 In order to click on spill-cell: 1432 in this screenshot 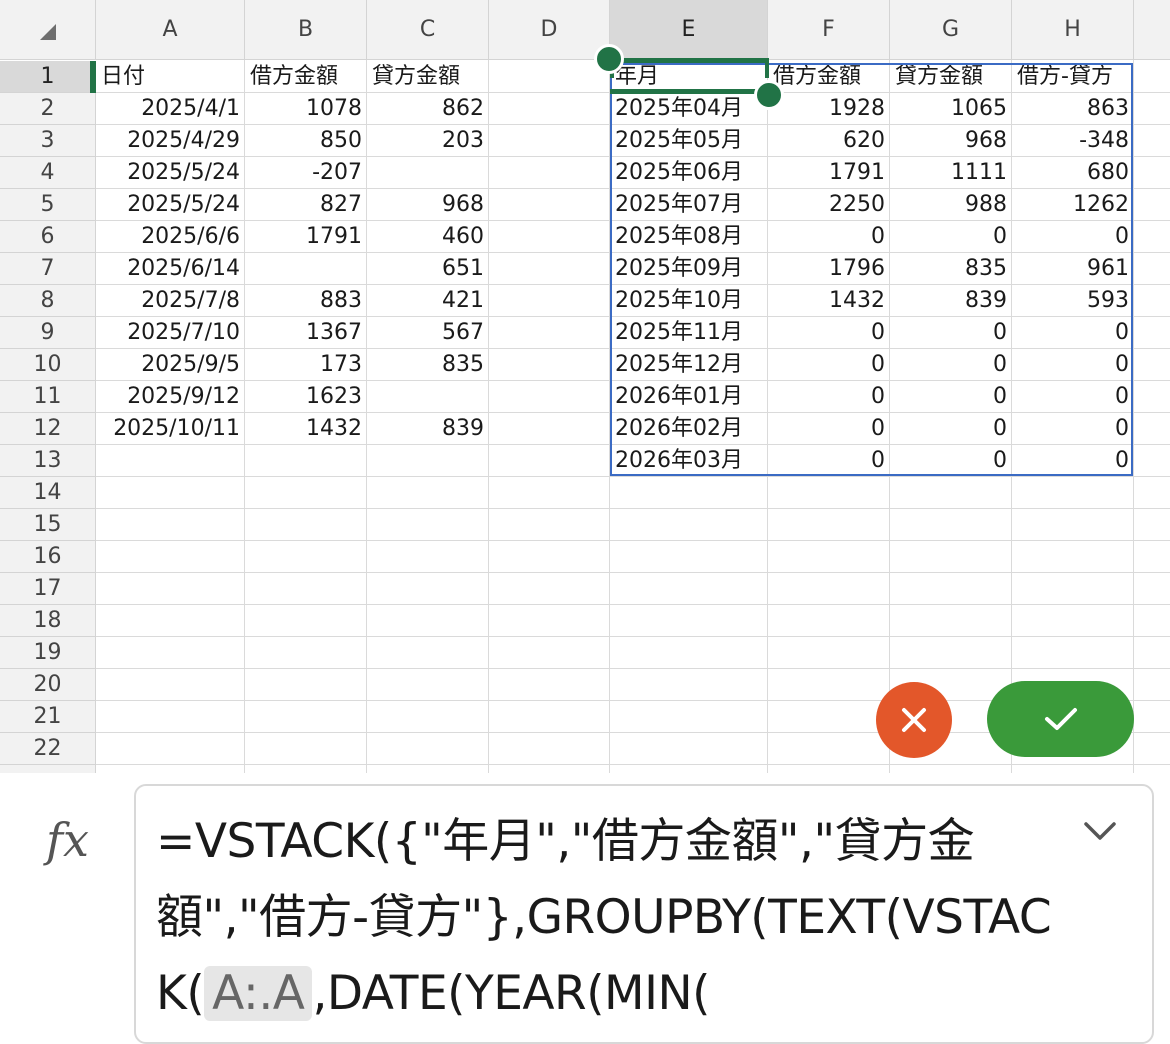, I will do `click(829, 301)`.